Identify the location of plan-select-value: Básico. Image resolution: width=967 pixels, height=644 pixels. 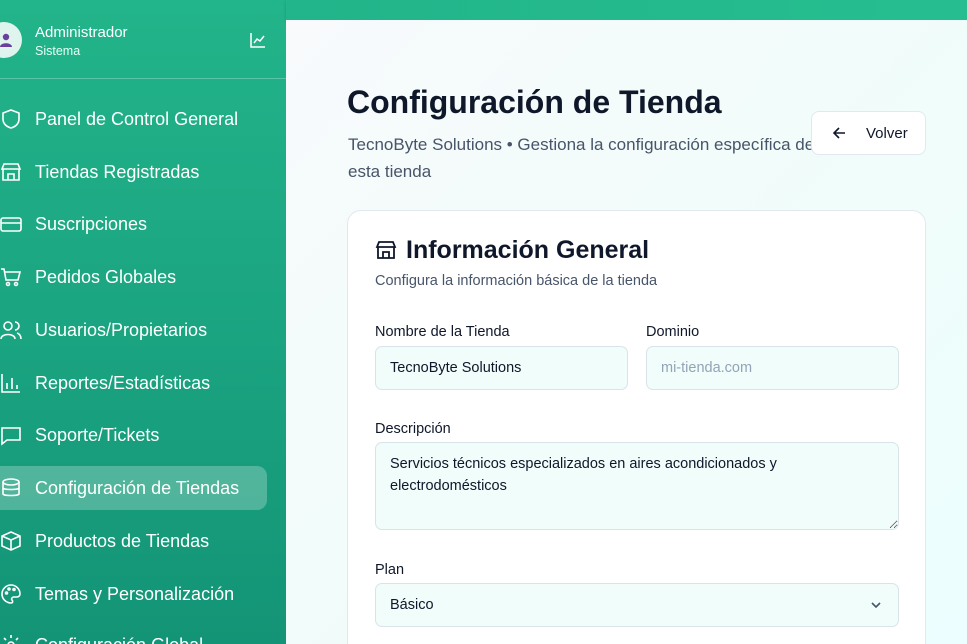
(412, 605).